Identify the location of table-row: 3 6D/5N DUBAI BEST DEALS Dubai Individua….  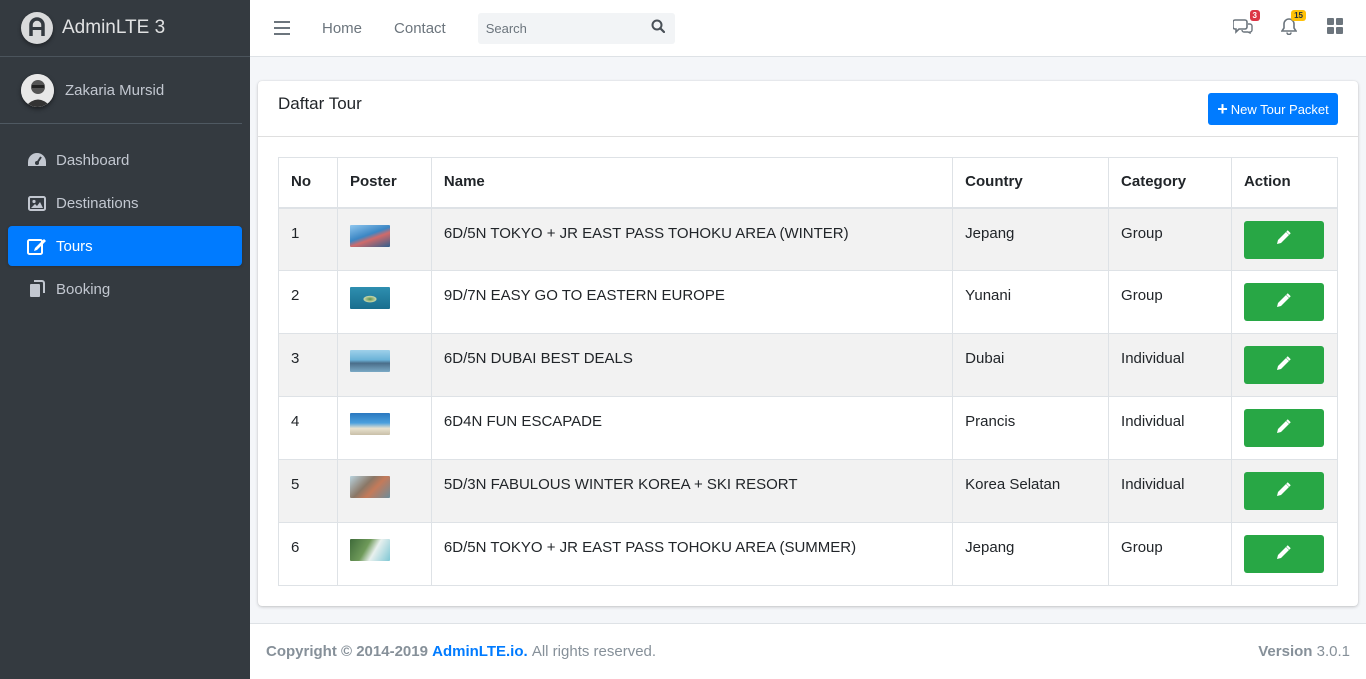
(808, 365).